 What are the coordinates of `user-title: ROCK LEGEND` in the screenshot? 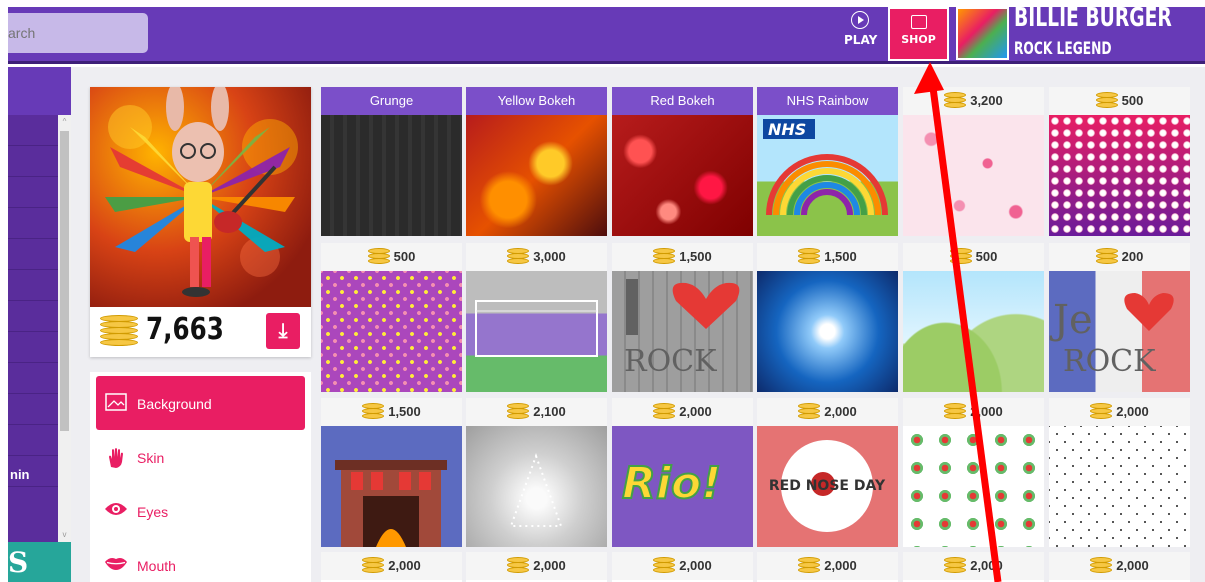 It's located at (1063, 49).